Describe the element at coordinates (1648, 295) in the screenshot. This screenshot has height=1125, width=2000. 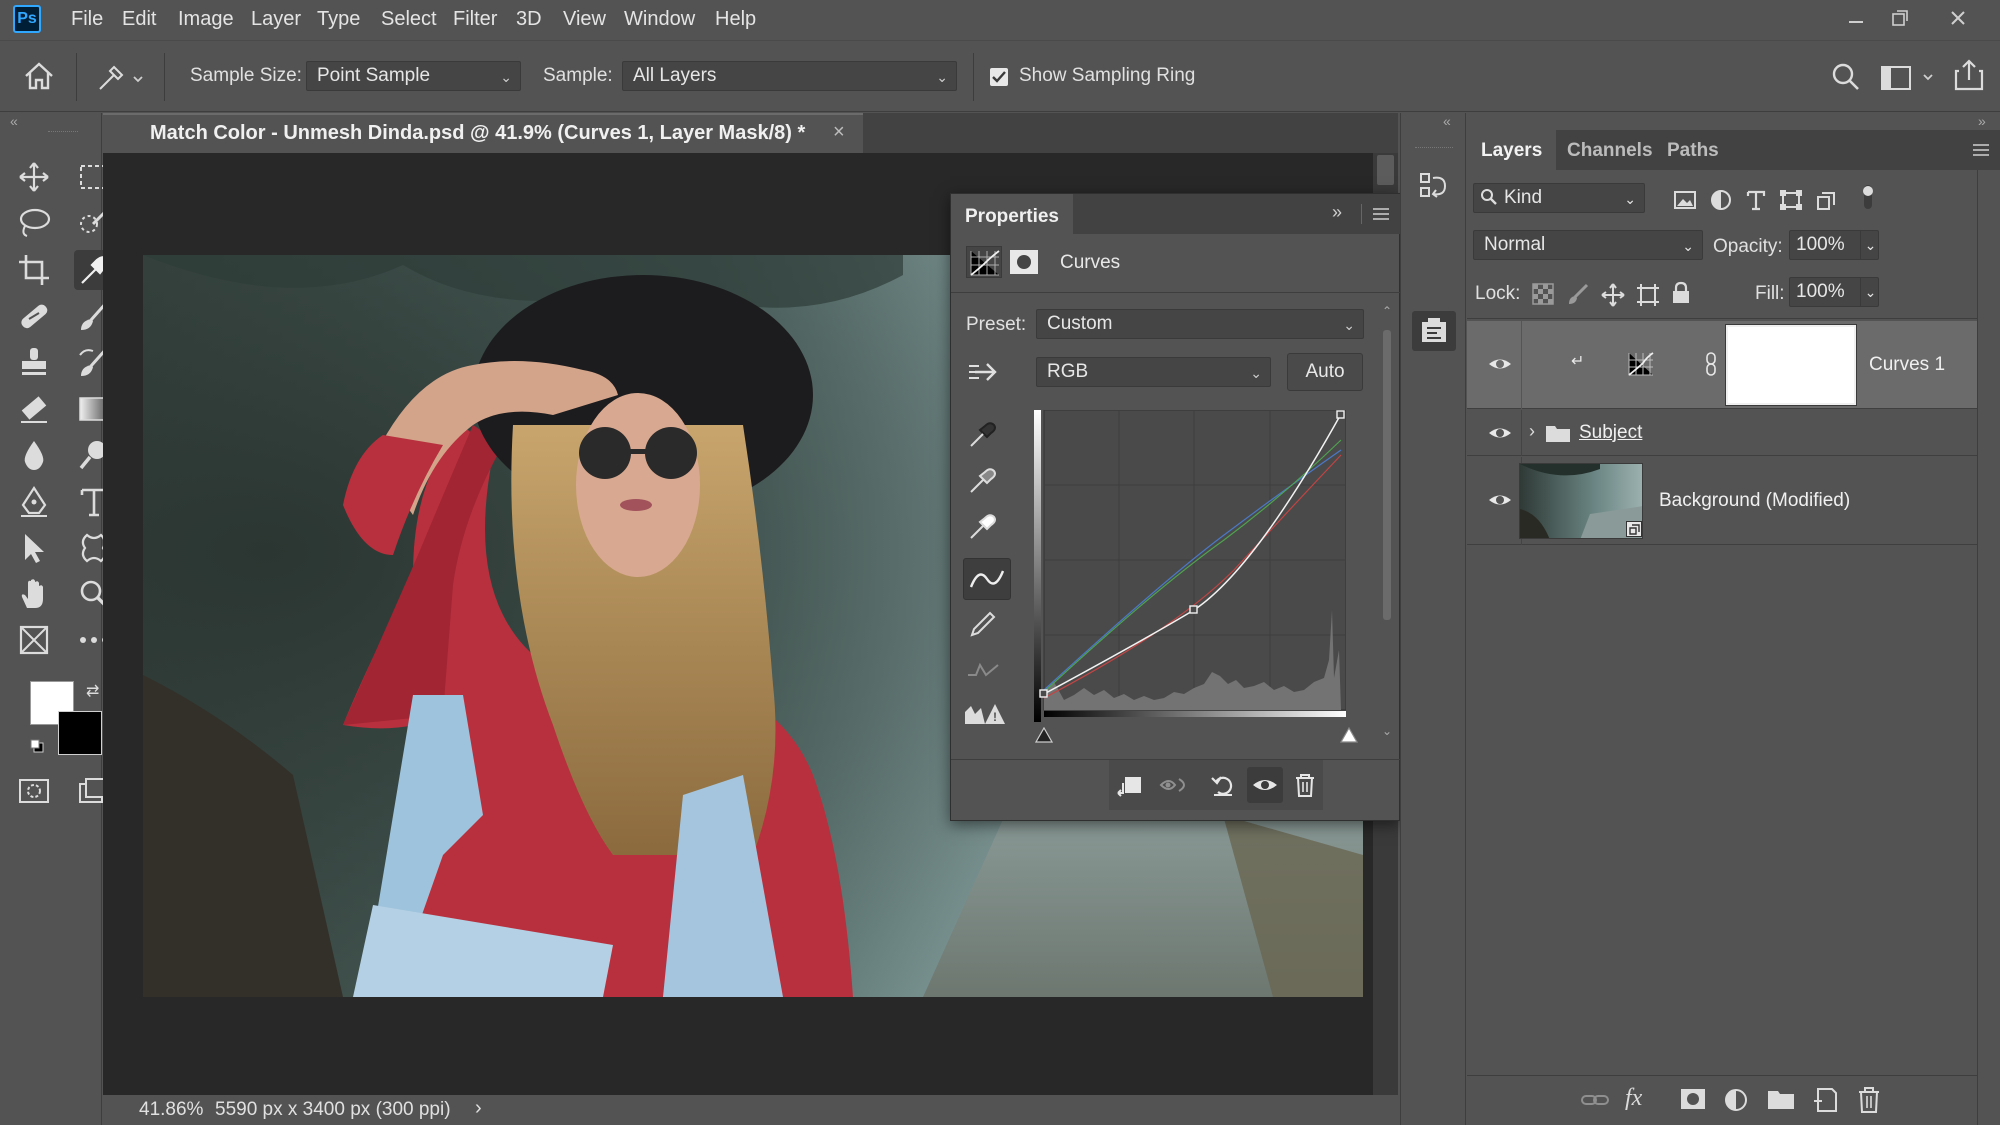
I see `lock-artboard-icon` at that location.